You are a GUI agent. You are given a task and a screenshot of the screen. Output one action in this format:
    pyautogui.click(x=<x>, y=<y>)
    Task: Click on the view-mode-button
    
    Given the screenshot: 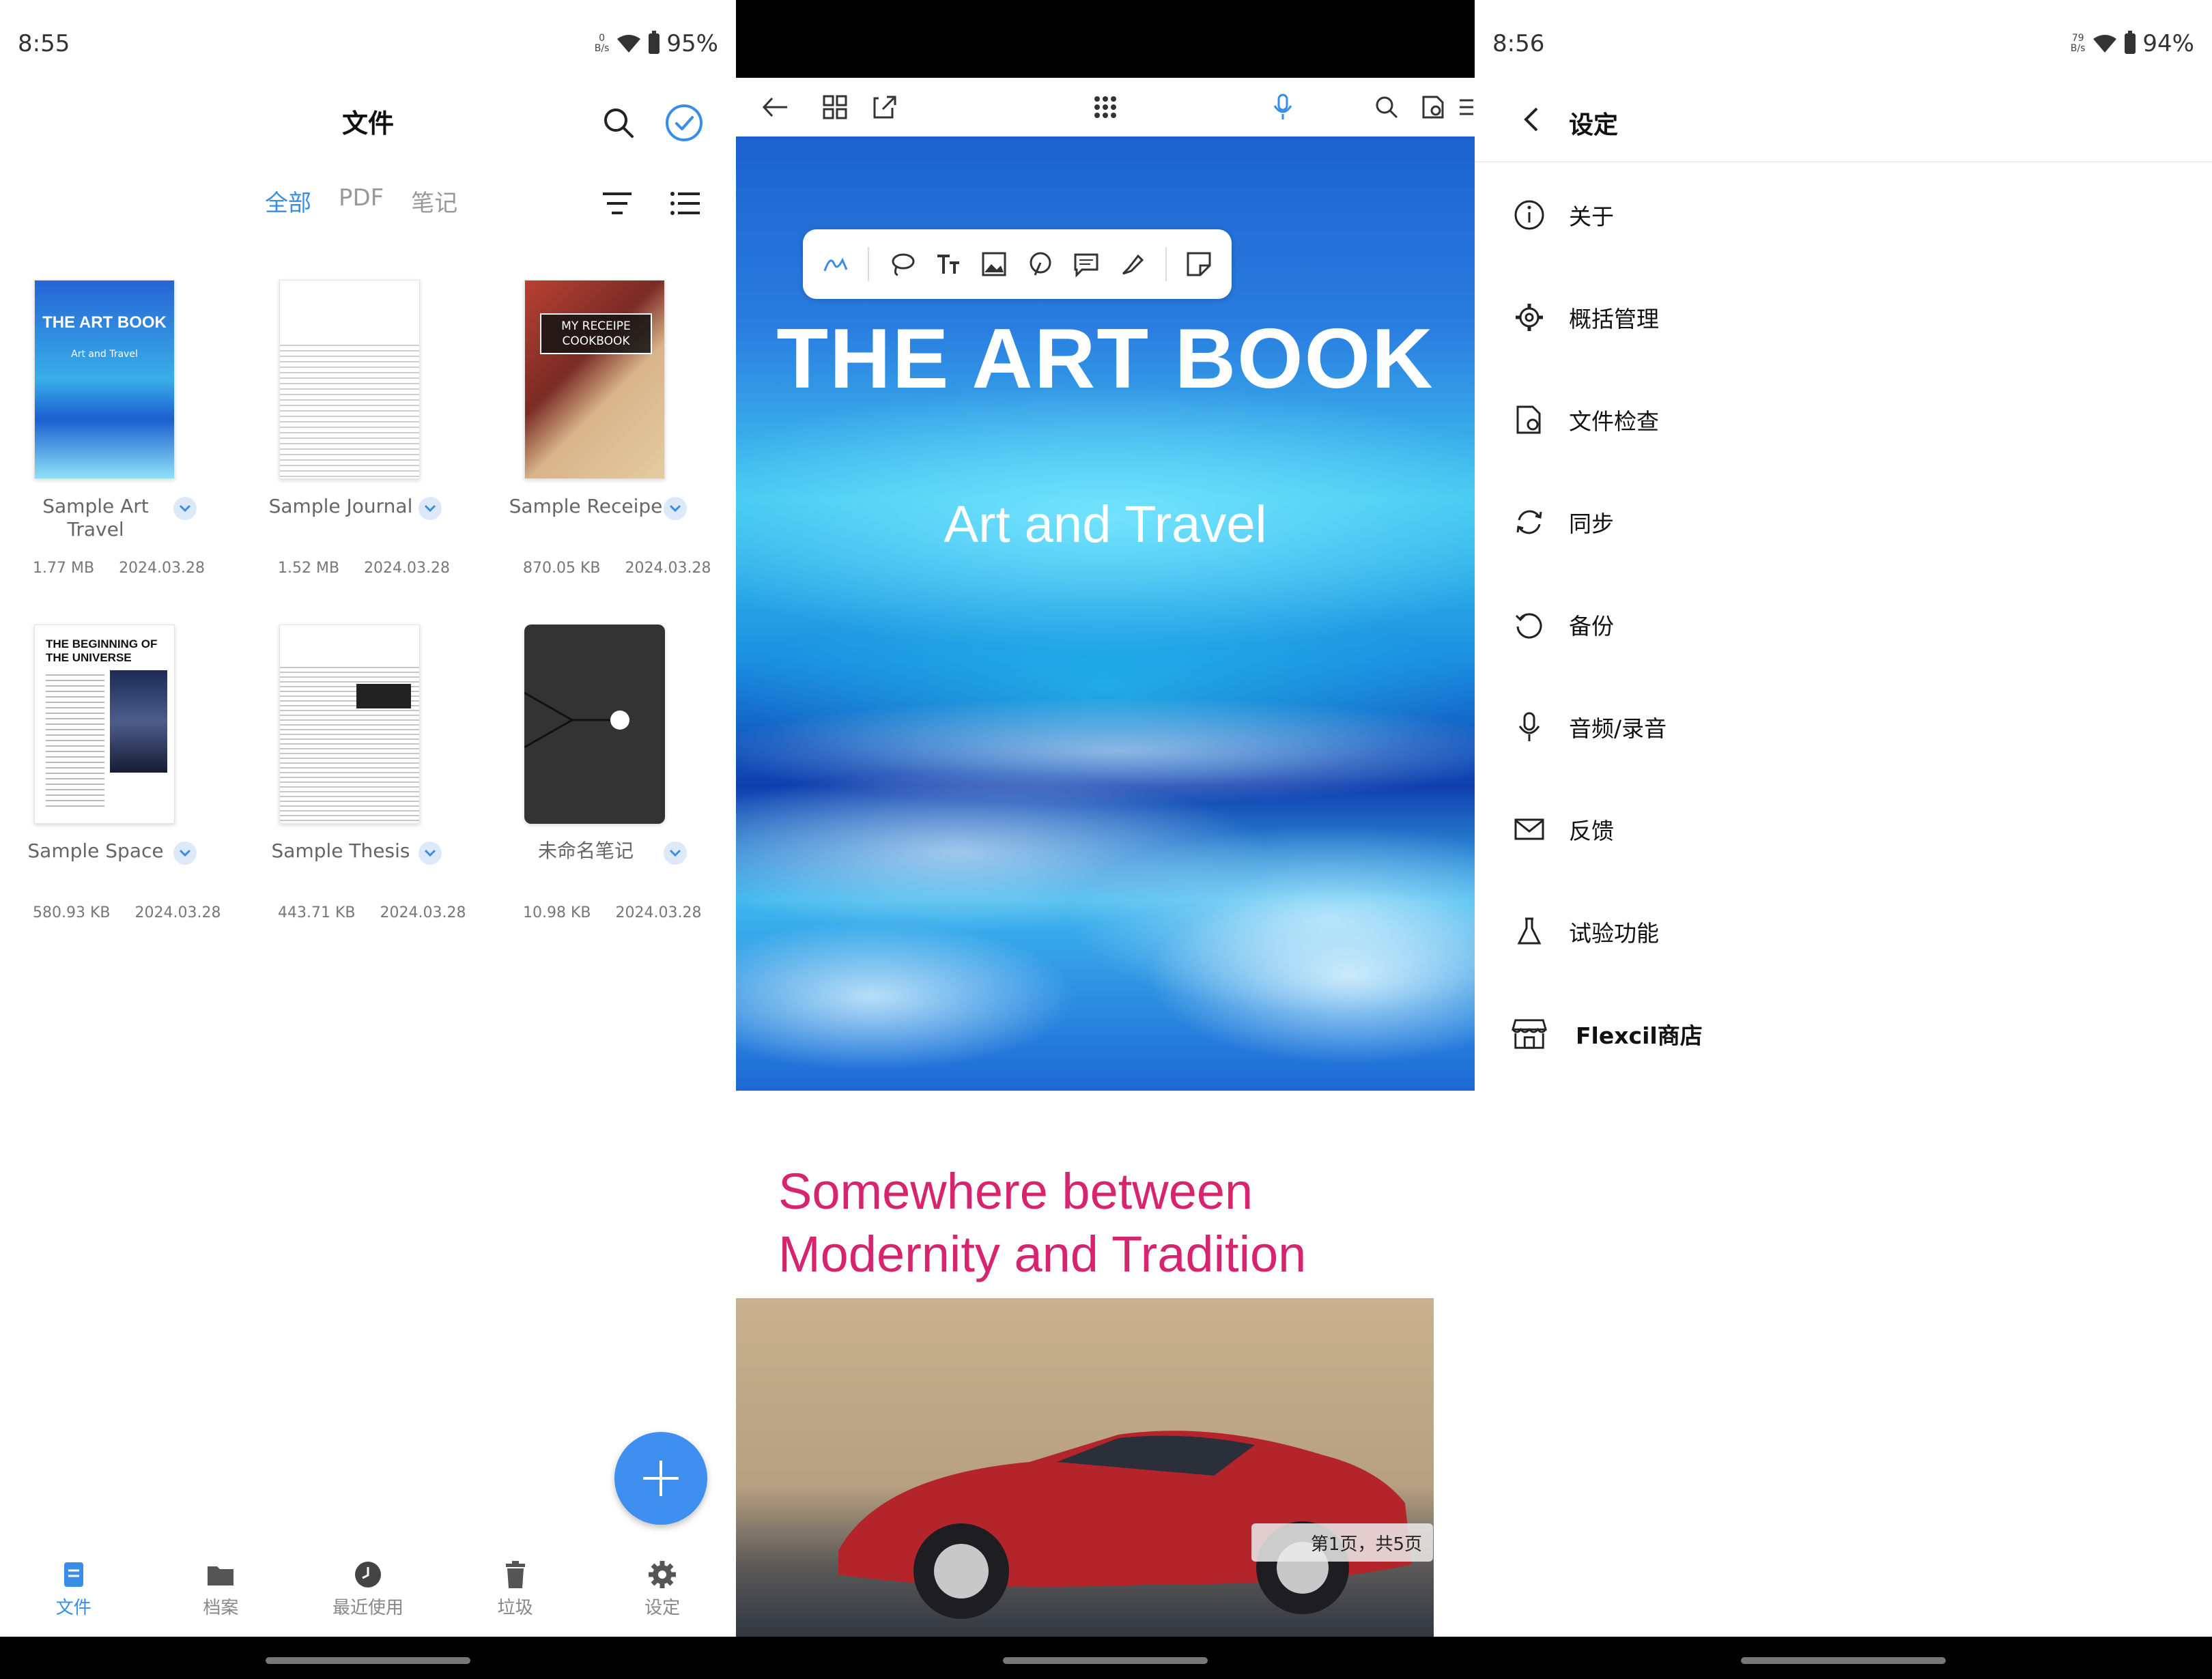 What is the action you would take?
    pyautogui.click(x=685, y=203)
    